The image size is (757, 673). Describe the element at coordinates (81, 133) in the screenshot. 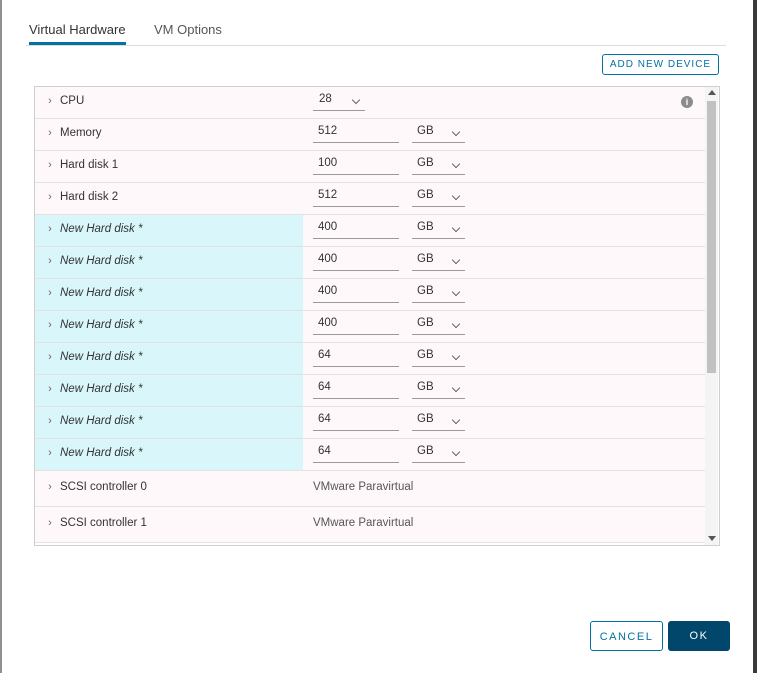

I see `memory-label: Memory` at that location.